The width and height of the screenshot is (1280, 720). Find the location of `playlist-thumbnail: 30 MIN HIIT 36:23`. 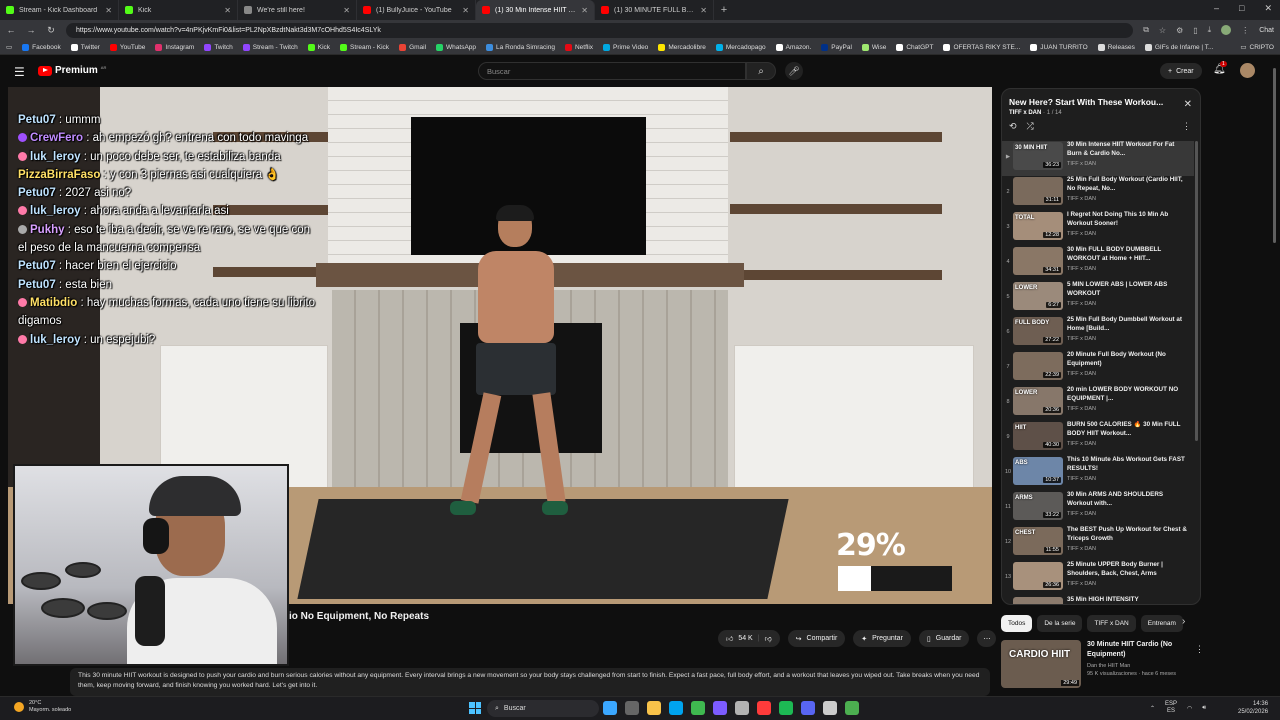

playlist-thumbnail: 30 MIN HIIT 36:23 is located at coordinates (1038, 156).